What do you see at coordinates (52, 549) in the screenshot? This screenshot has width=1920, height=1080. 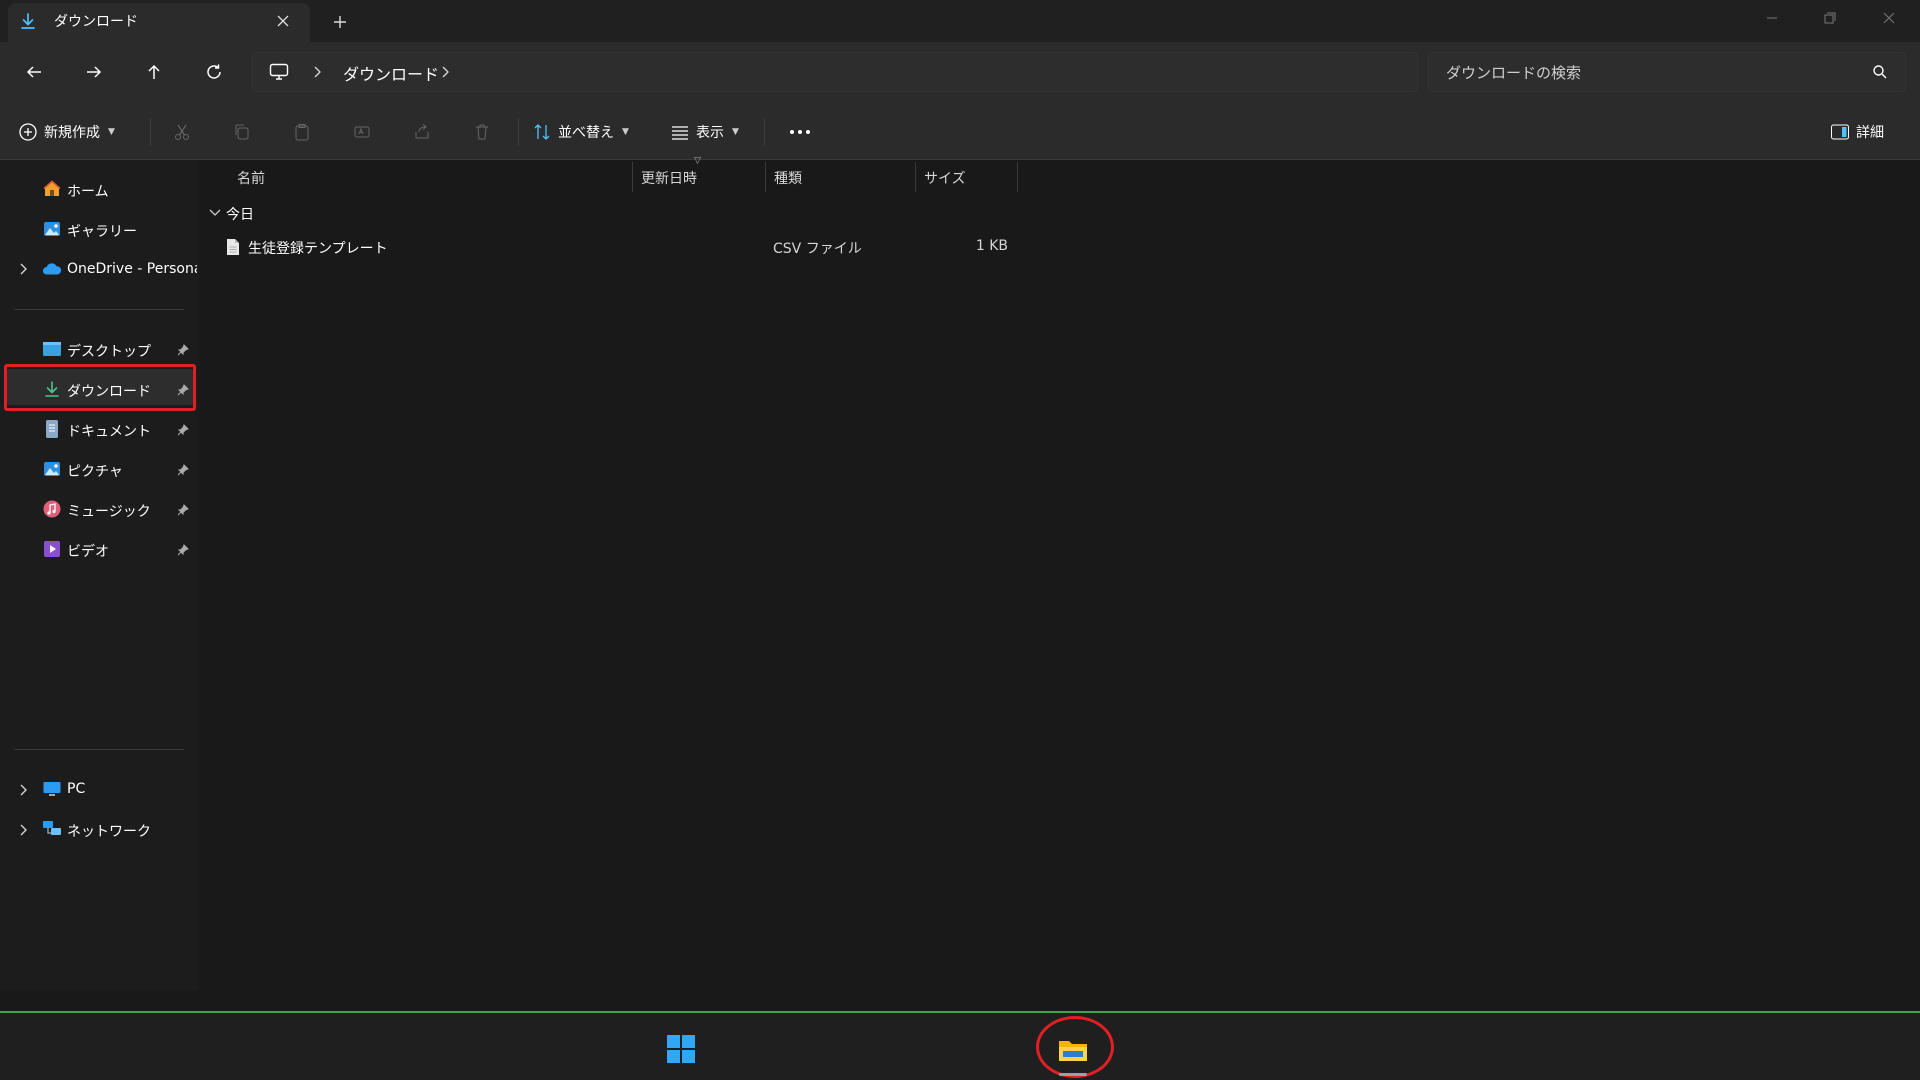 I see `videos-icon` at bounding box center [52, 549].